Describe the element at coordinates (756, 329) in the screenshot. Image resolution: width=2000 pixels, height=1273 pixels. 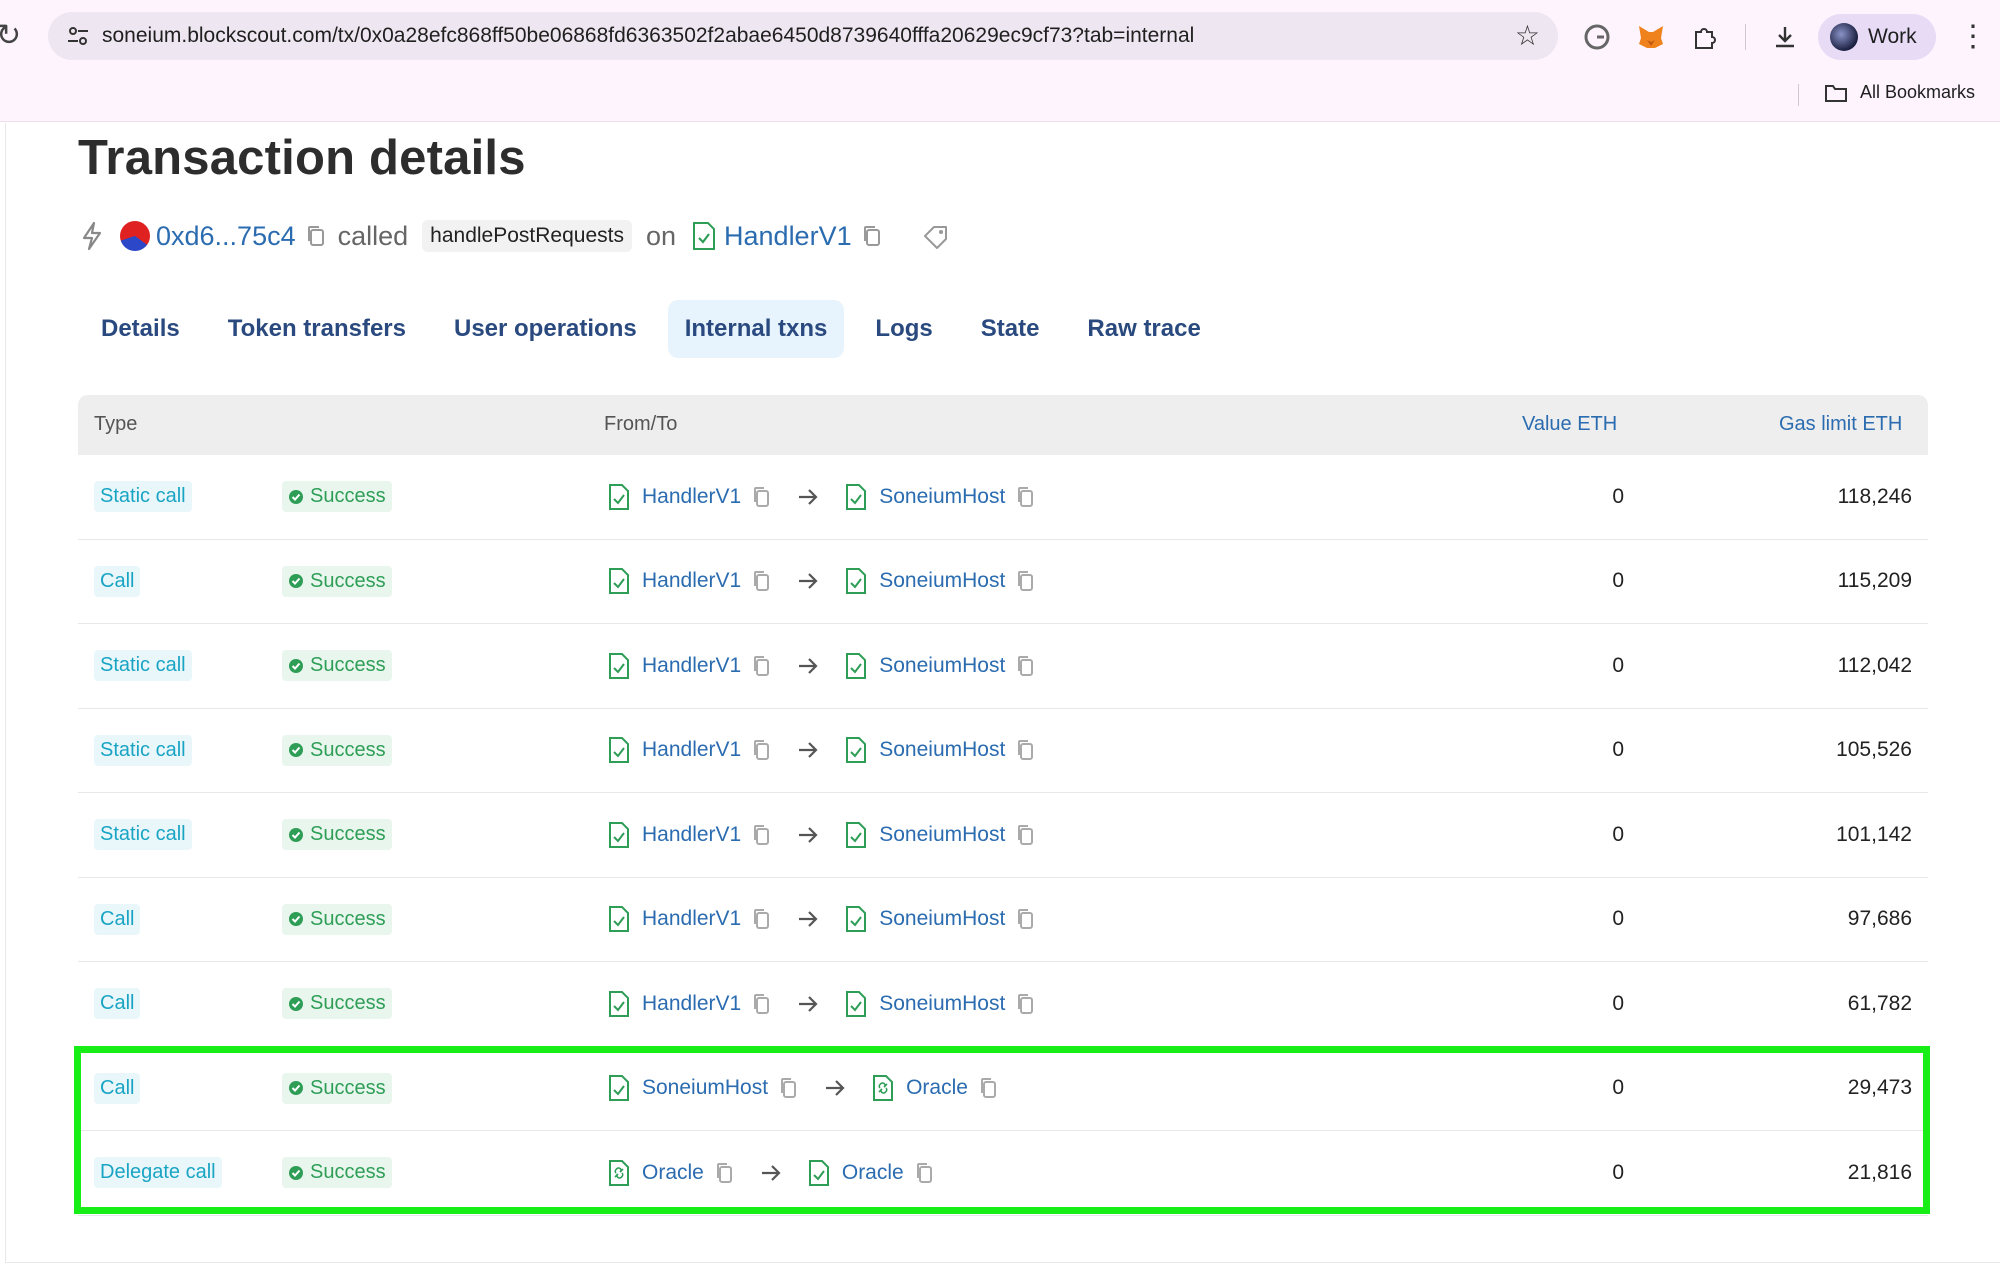
I see `tab-internal-txns: Internal txns` at that location.